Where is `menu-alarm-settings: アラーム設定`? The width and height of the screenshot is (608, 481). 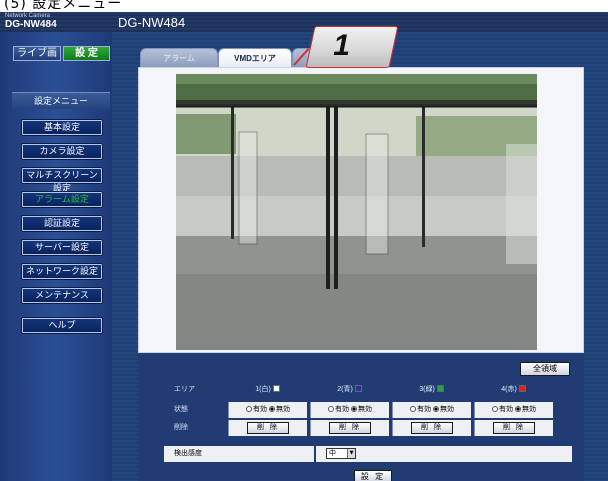
menu-alarm-settings: アラーム設定 is located at coordinates (62, 199).